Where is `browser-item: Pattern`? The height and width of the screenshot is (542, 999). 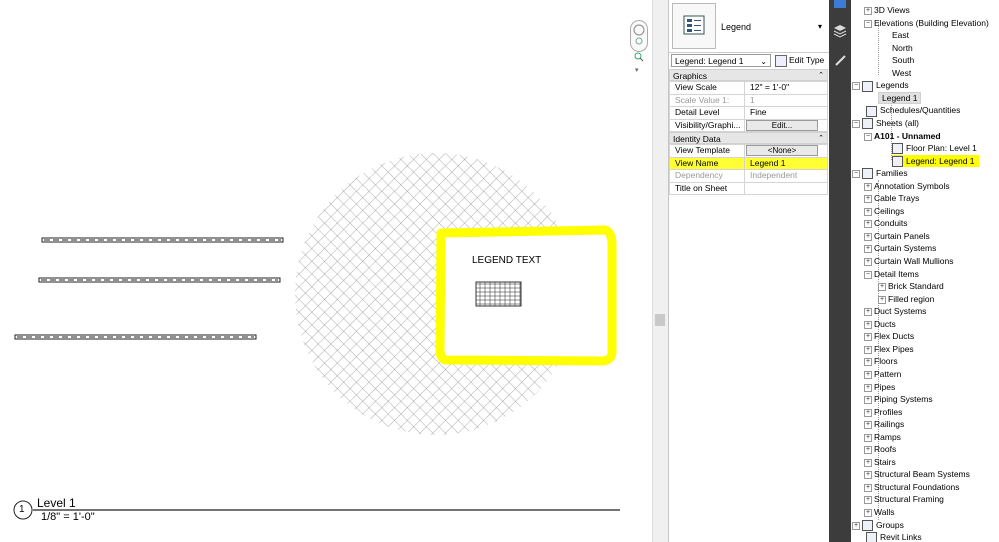 browser-item: Pattern is located at coordinates (887, 374).